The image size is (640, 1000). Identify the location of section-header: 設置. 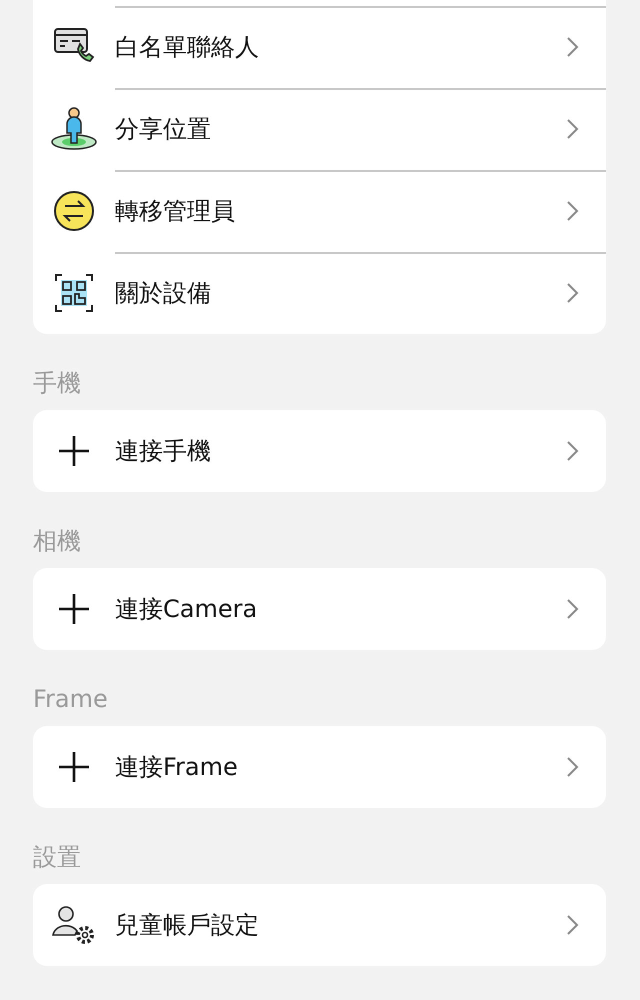
(57, 857).